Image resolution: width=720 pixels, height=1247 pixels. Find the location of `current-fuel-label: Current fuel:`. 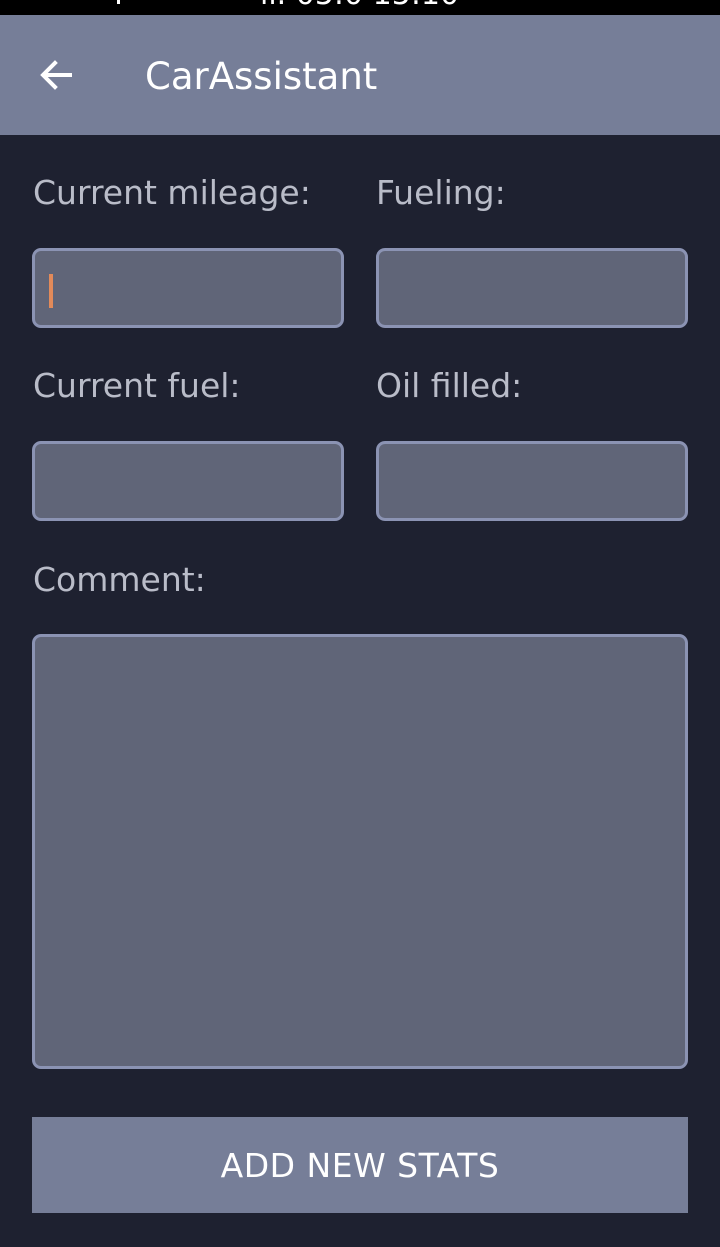

current-fuel-label: Current fuel: is located at coordinates (137, 385).